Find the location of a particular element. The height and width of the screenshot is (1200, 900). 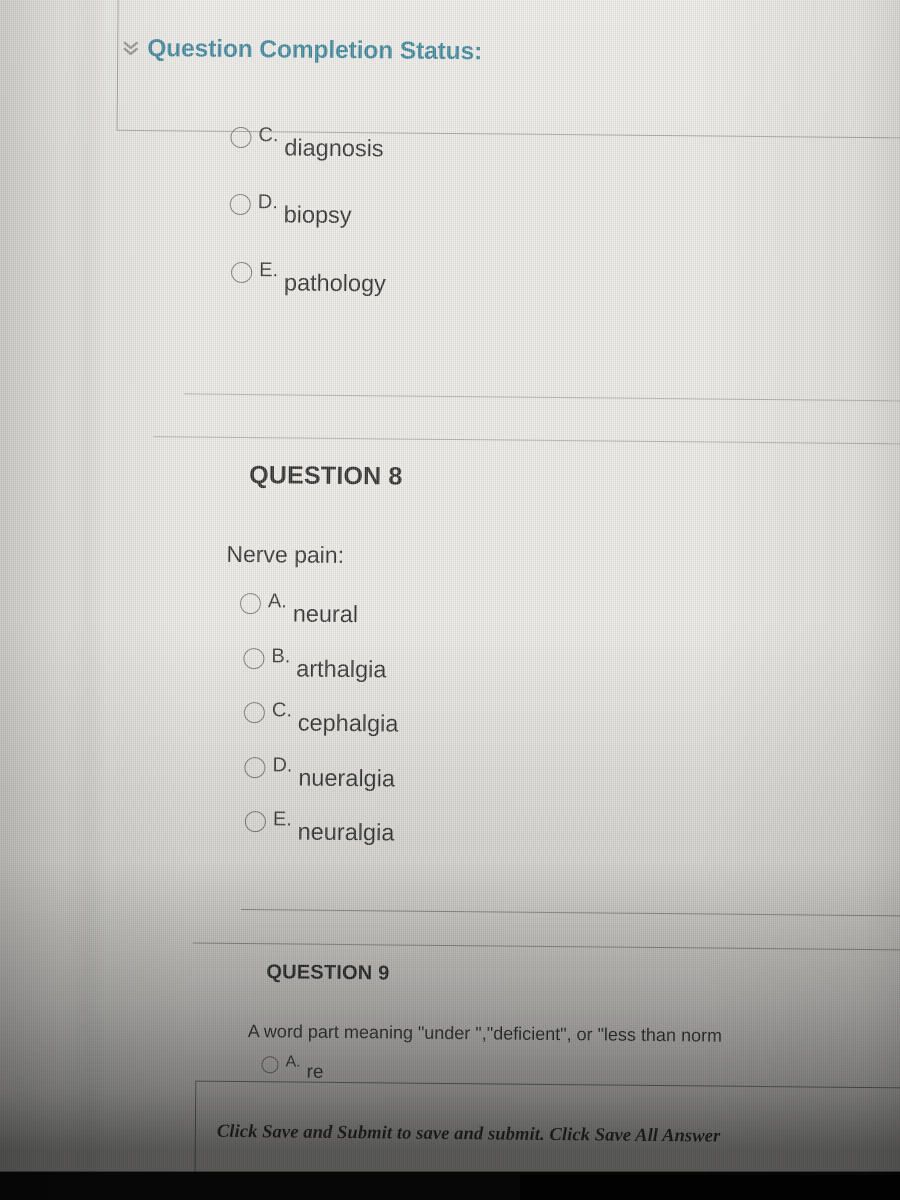

question-completion-status-header: Question Completion Status: is located at coordinates (302, 50).